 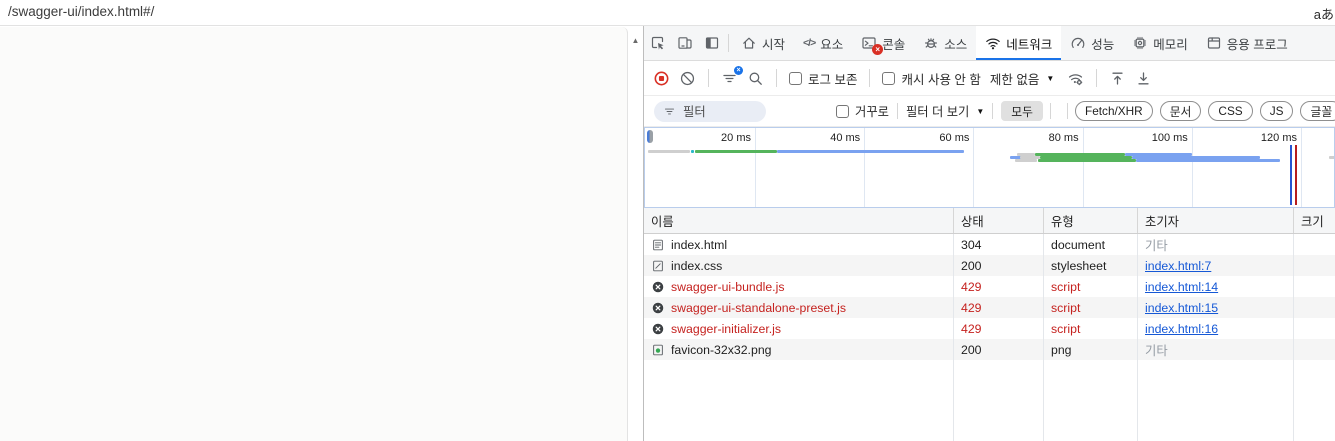 I want to click on column-header: 이름, so click(x=799, y=220).